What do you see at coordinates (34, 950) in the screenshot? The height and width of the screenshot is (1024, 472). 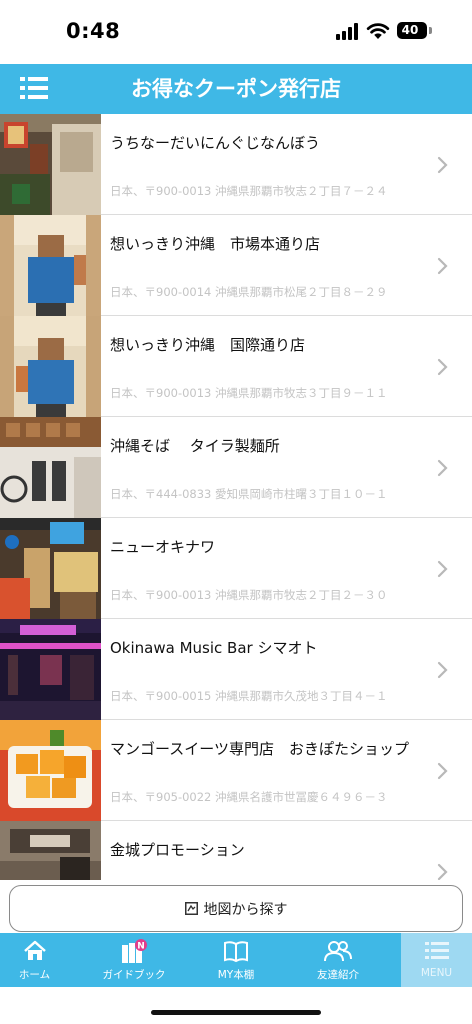 I see `home-icon` at bounding box center [34, 950].